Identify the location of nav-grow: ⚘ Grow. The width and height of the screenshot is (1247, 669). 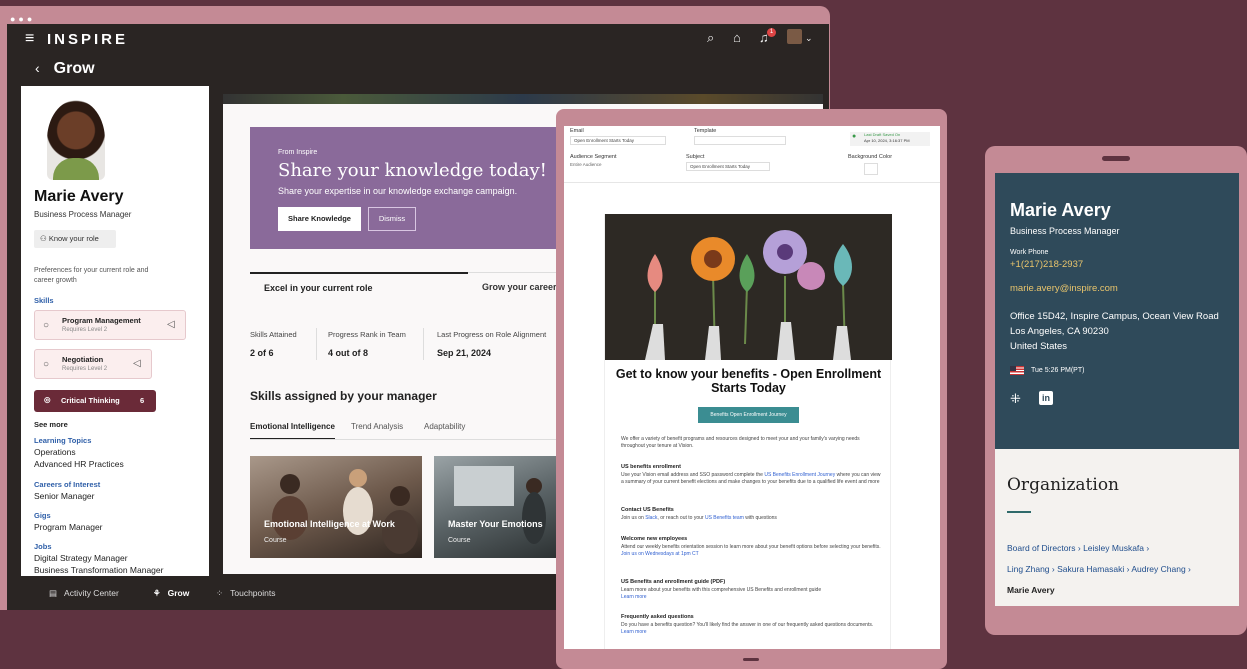
(171, 593).